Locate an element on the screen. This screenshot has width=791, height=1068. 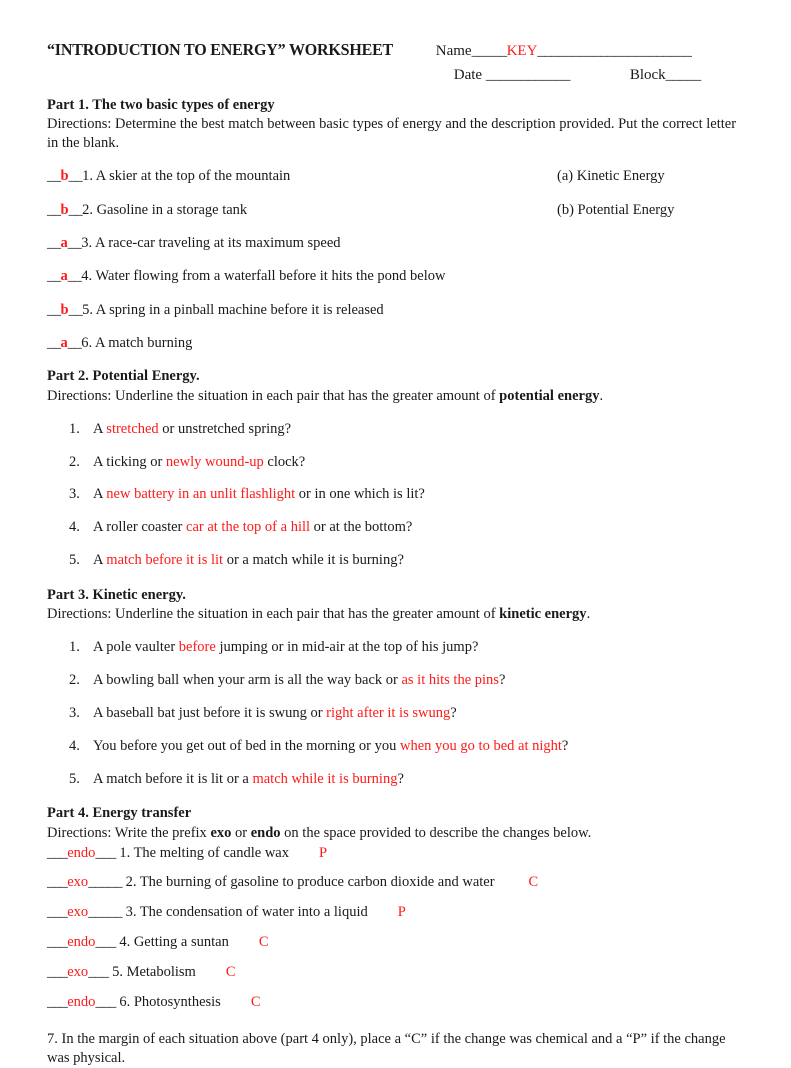
answer-value: new battery in an unlit flashlight is located at coordinates (200, 494).